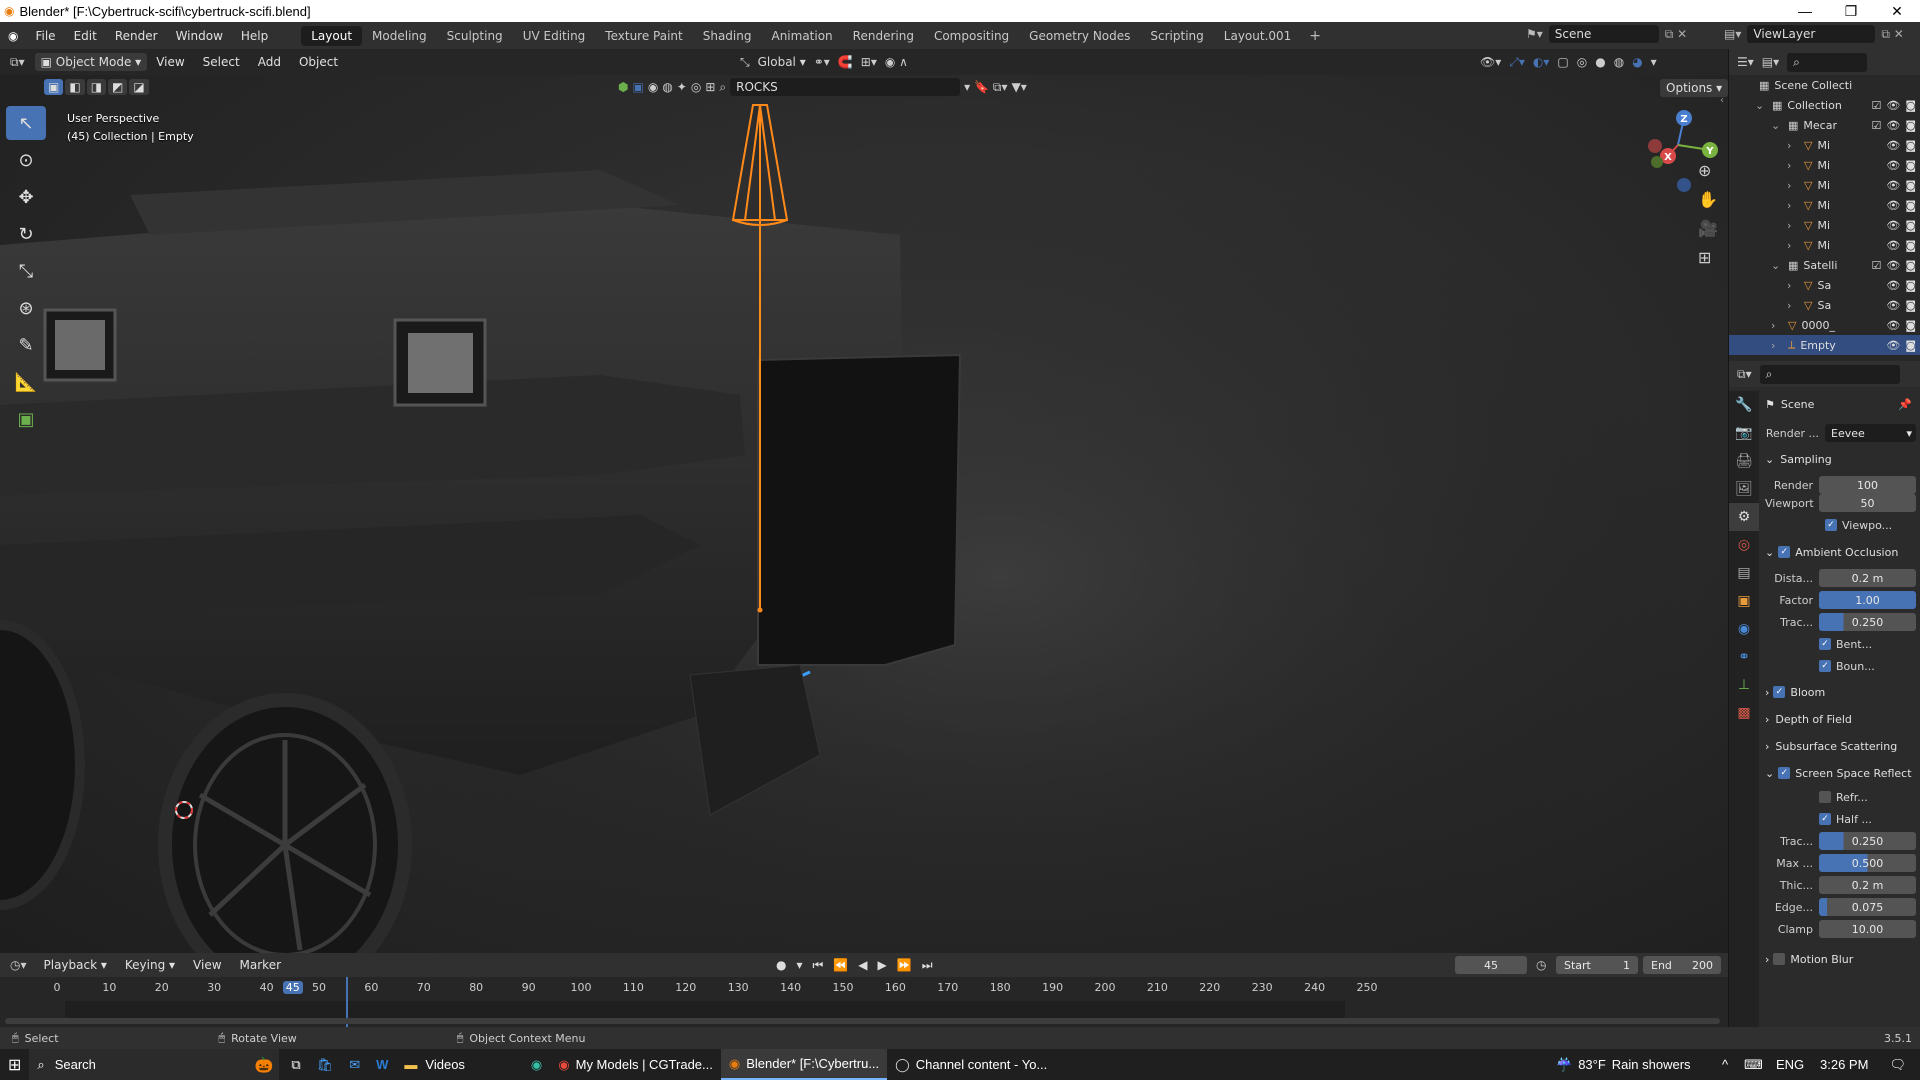  What do you see at coordinates (295, 1064) in the screenshot?
I see `task-view-icon: ⧉` at bounding box center [295, 1064].